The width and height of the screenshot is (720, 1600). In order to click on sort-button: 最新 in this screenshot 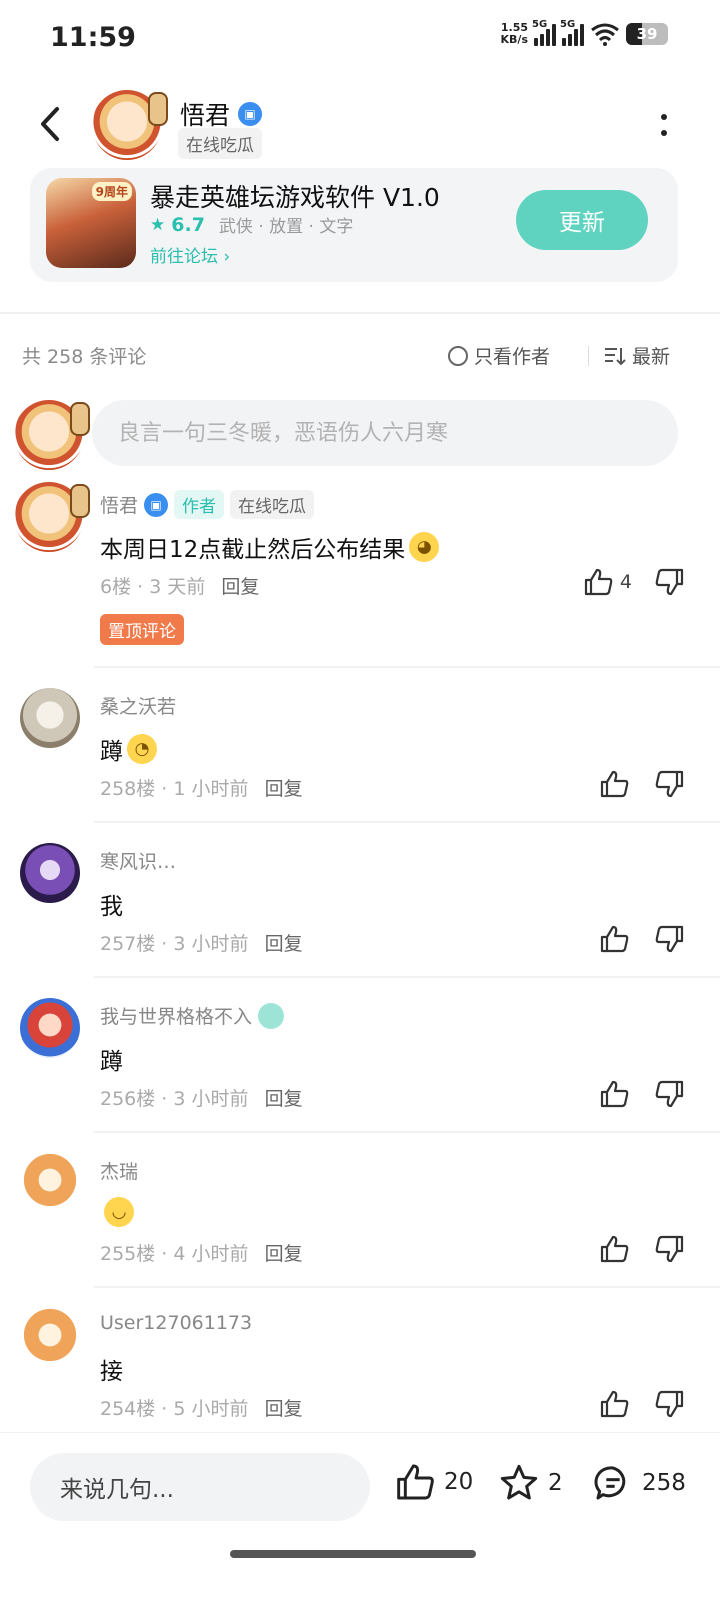, I will do `click(637, 355)`.